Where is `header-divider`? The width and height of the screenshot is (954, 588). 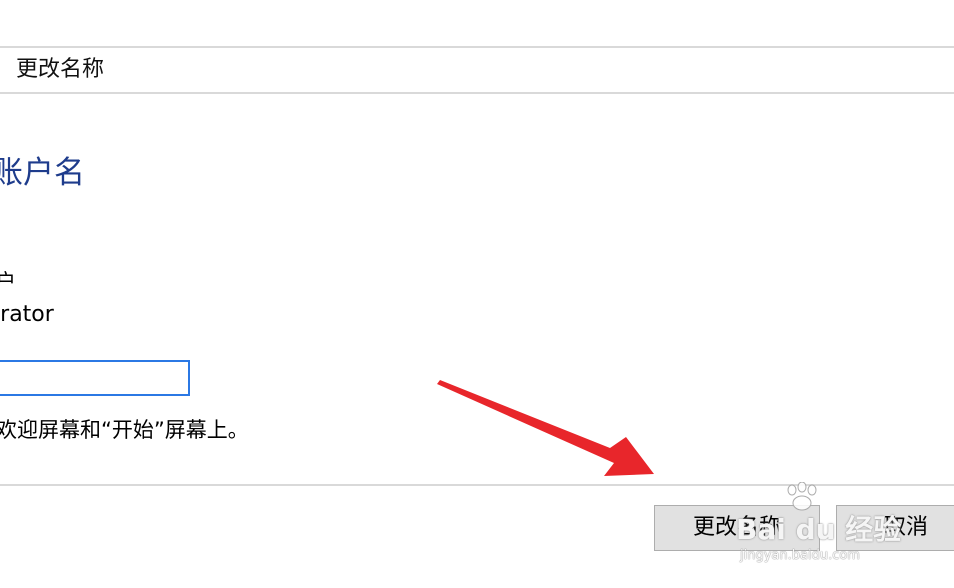 header-divider is located at coordinates (477, 93).